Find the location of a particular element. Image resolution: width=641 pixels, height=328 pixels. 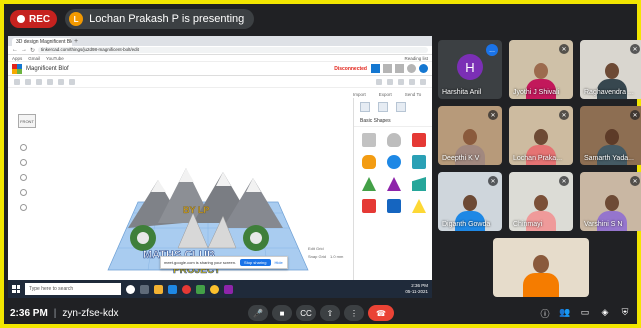

cone-icon is located at coordinates (394, 184).